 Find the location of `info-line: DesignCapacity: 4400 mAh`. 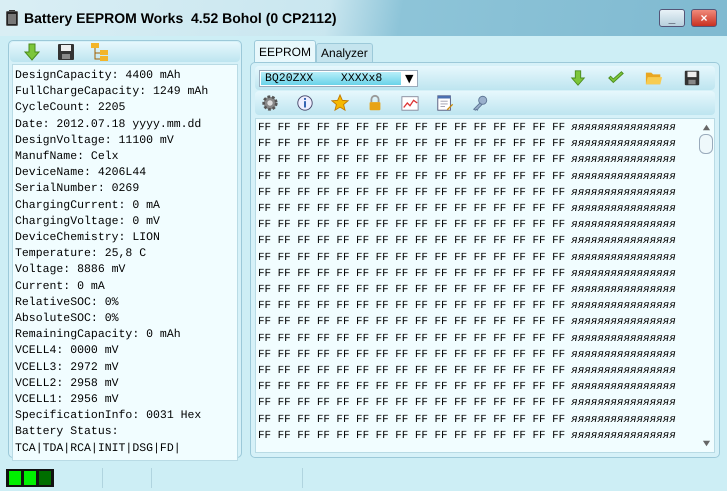

info-line: DesignCapacity: 4400 mAh is located at coordinates (98, 76).